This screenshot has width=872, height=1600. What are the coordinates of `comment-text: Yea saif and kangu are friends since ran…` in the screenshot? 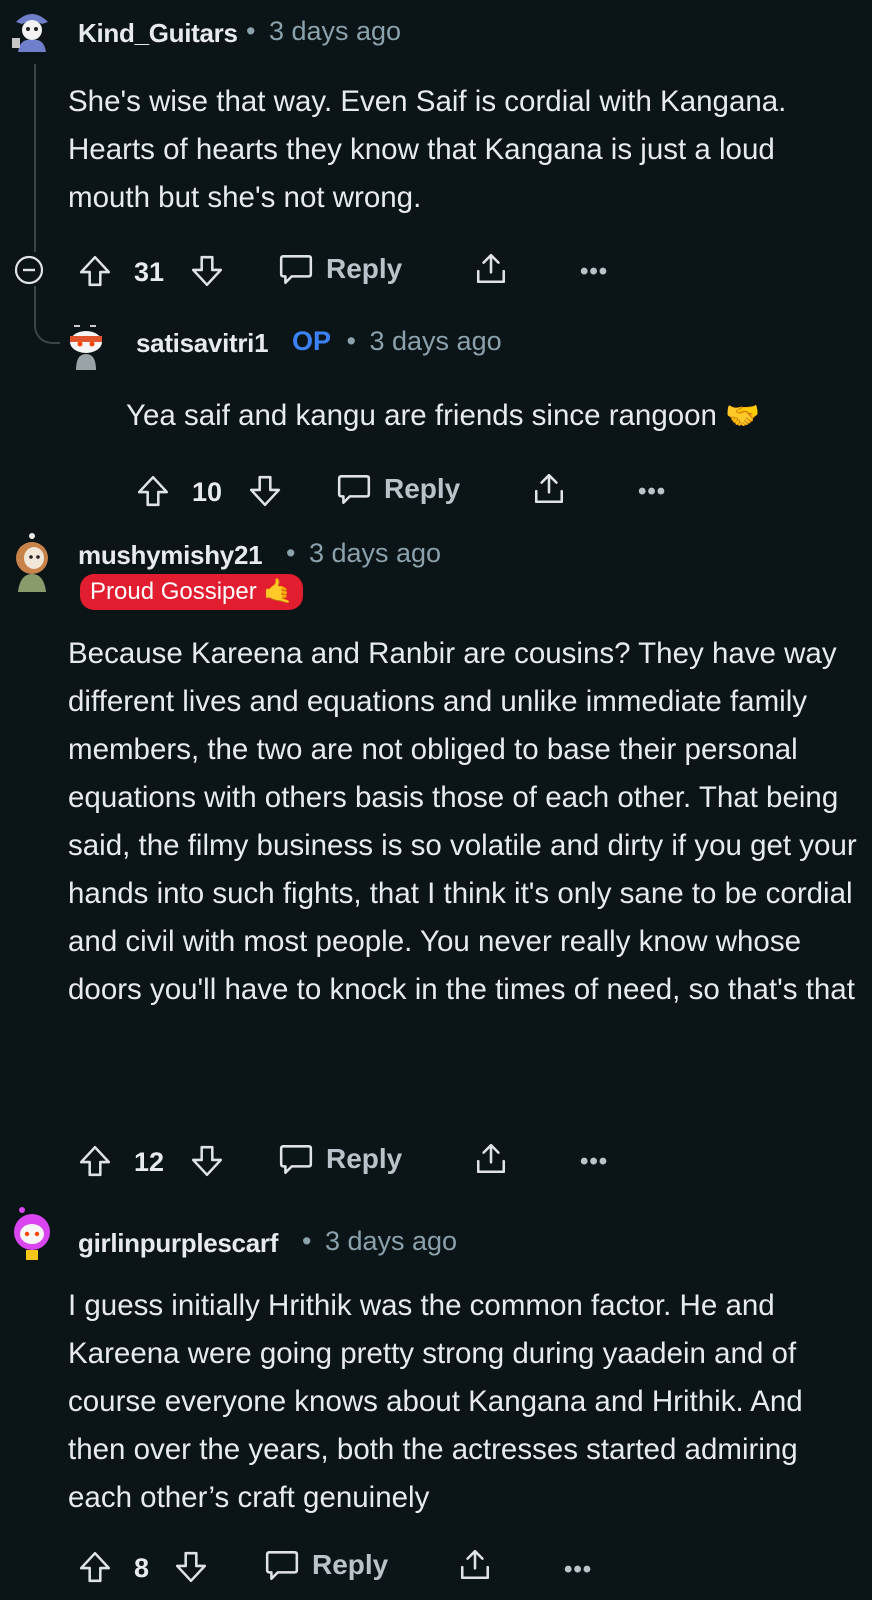 It's located at (421, 415).